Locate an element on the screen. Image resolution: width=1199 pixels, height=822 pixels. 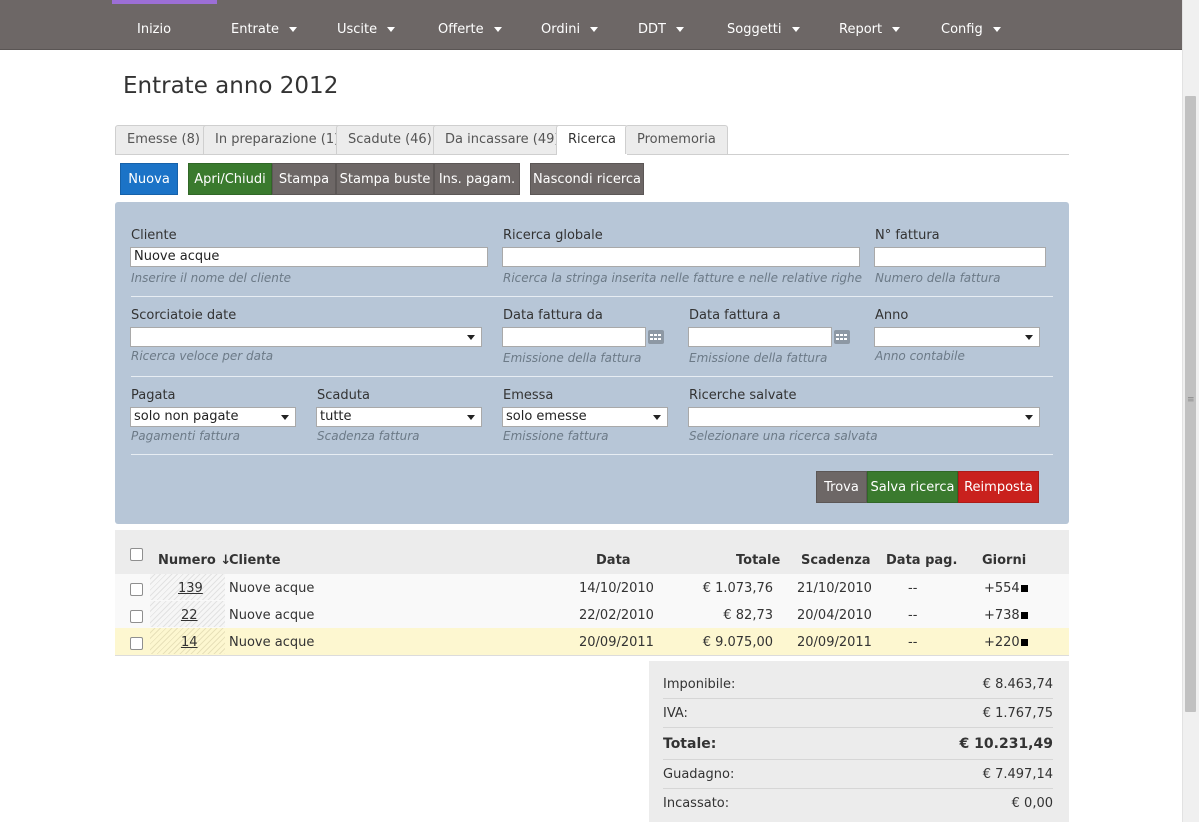
cliente-input: Nuove acque is located at coordinates (309, 257).